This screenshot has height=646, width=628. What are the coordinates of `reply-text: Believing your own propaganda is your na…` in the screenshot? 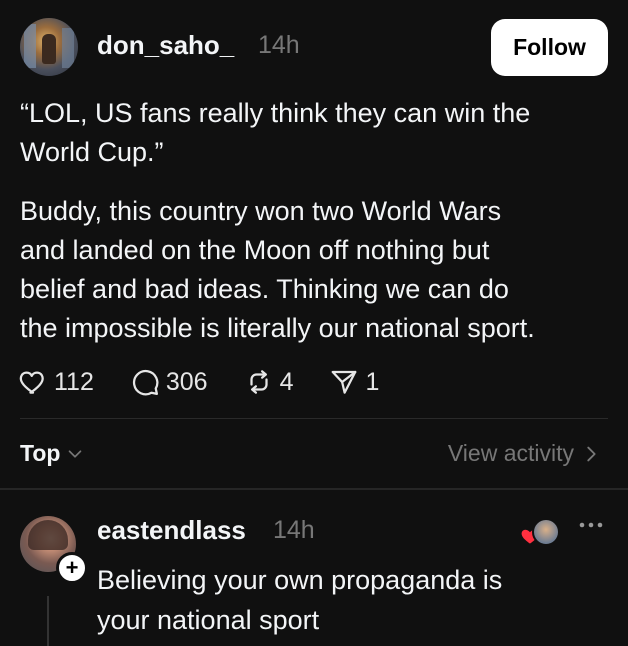 It's located at (300, 600).